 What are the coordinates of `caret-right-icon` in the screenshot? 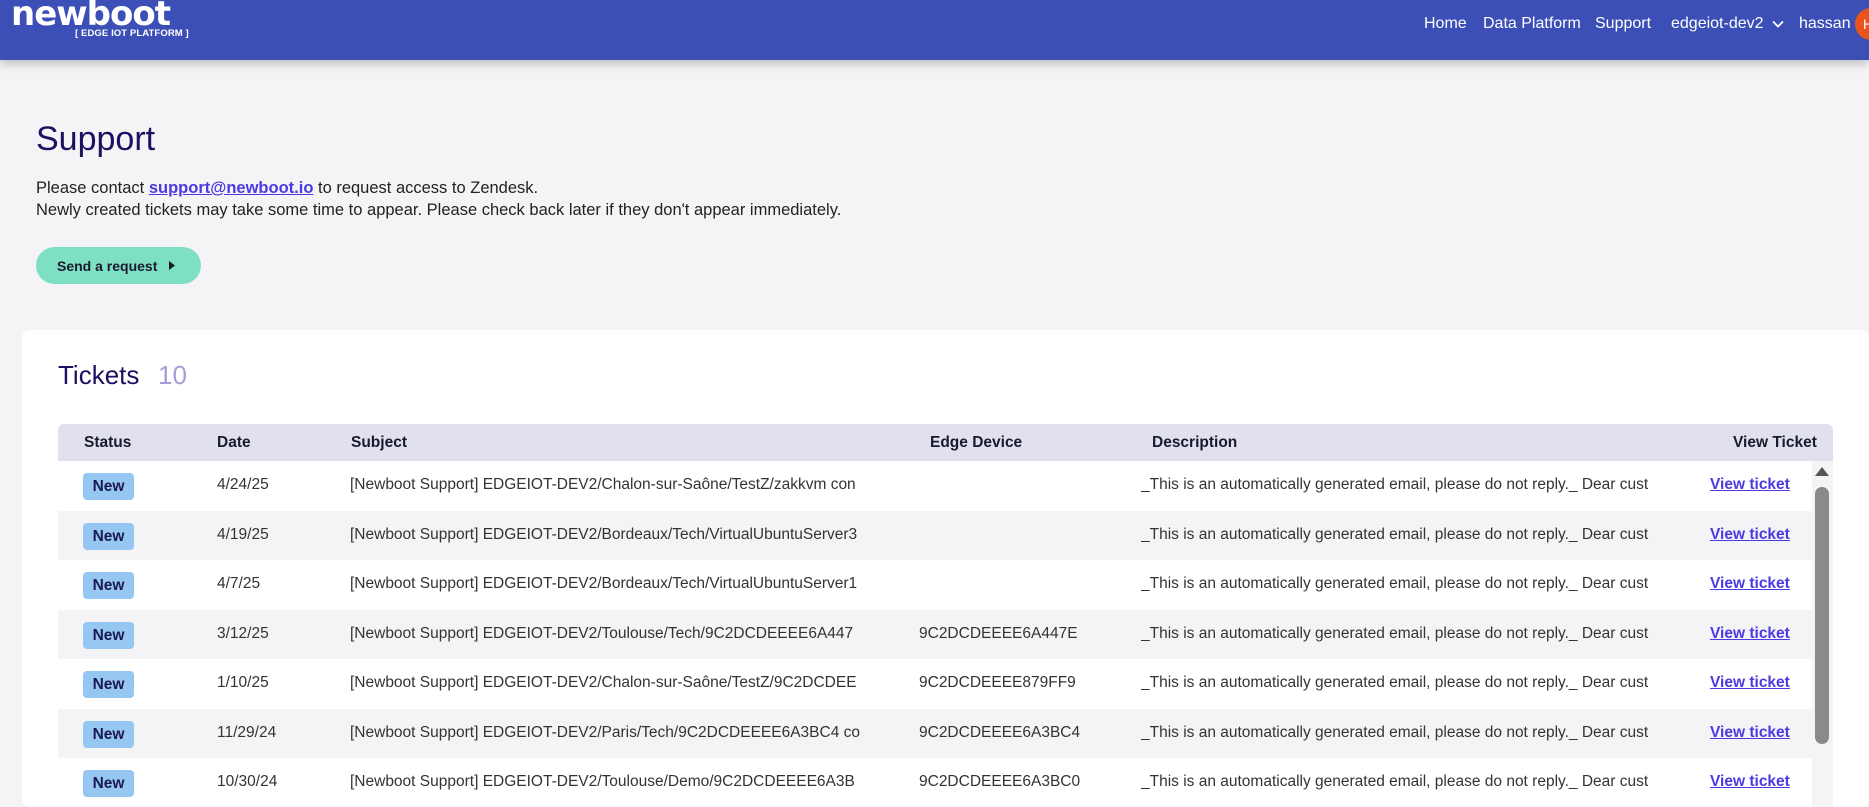 It's located at (172, 265).